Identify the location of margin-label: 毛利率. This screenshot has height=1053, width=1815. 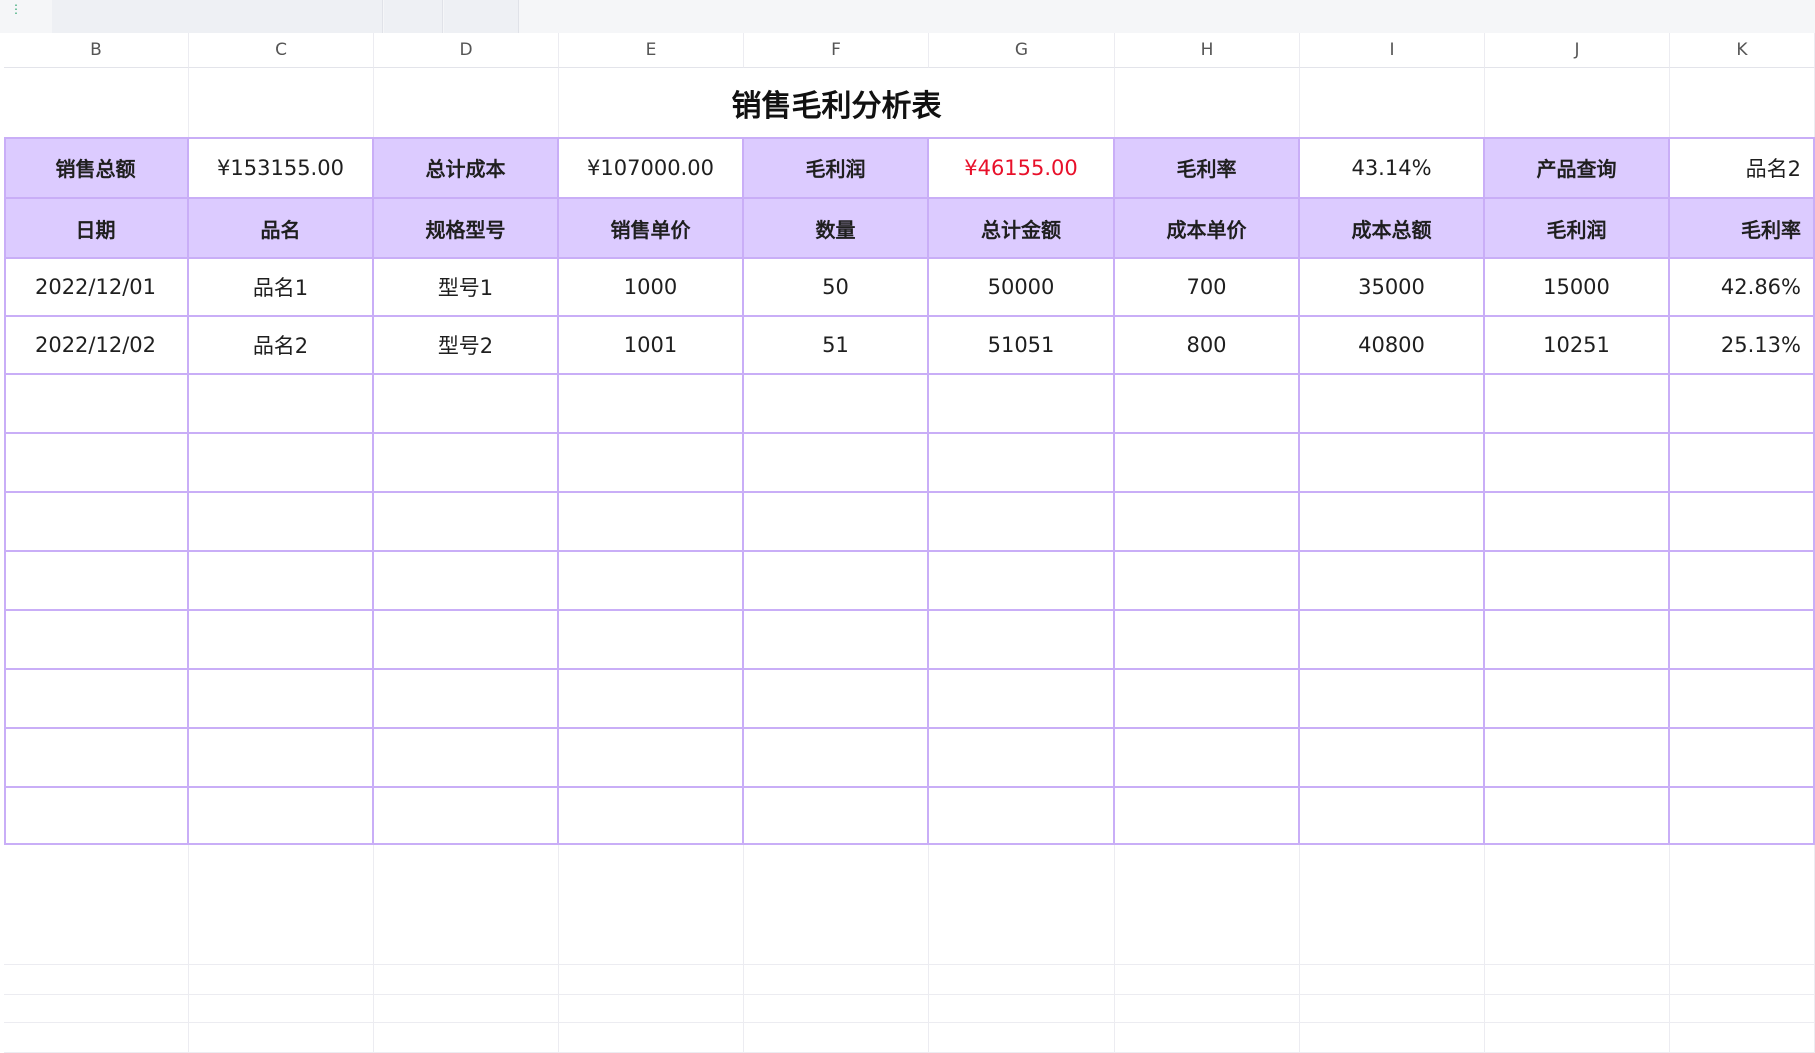
(1207, 168).